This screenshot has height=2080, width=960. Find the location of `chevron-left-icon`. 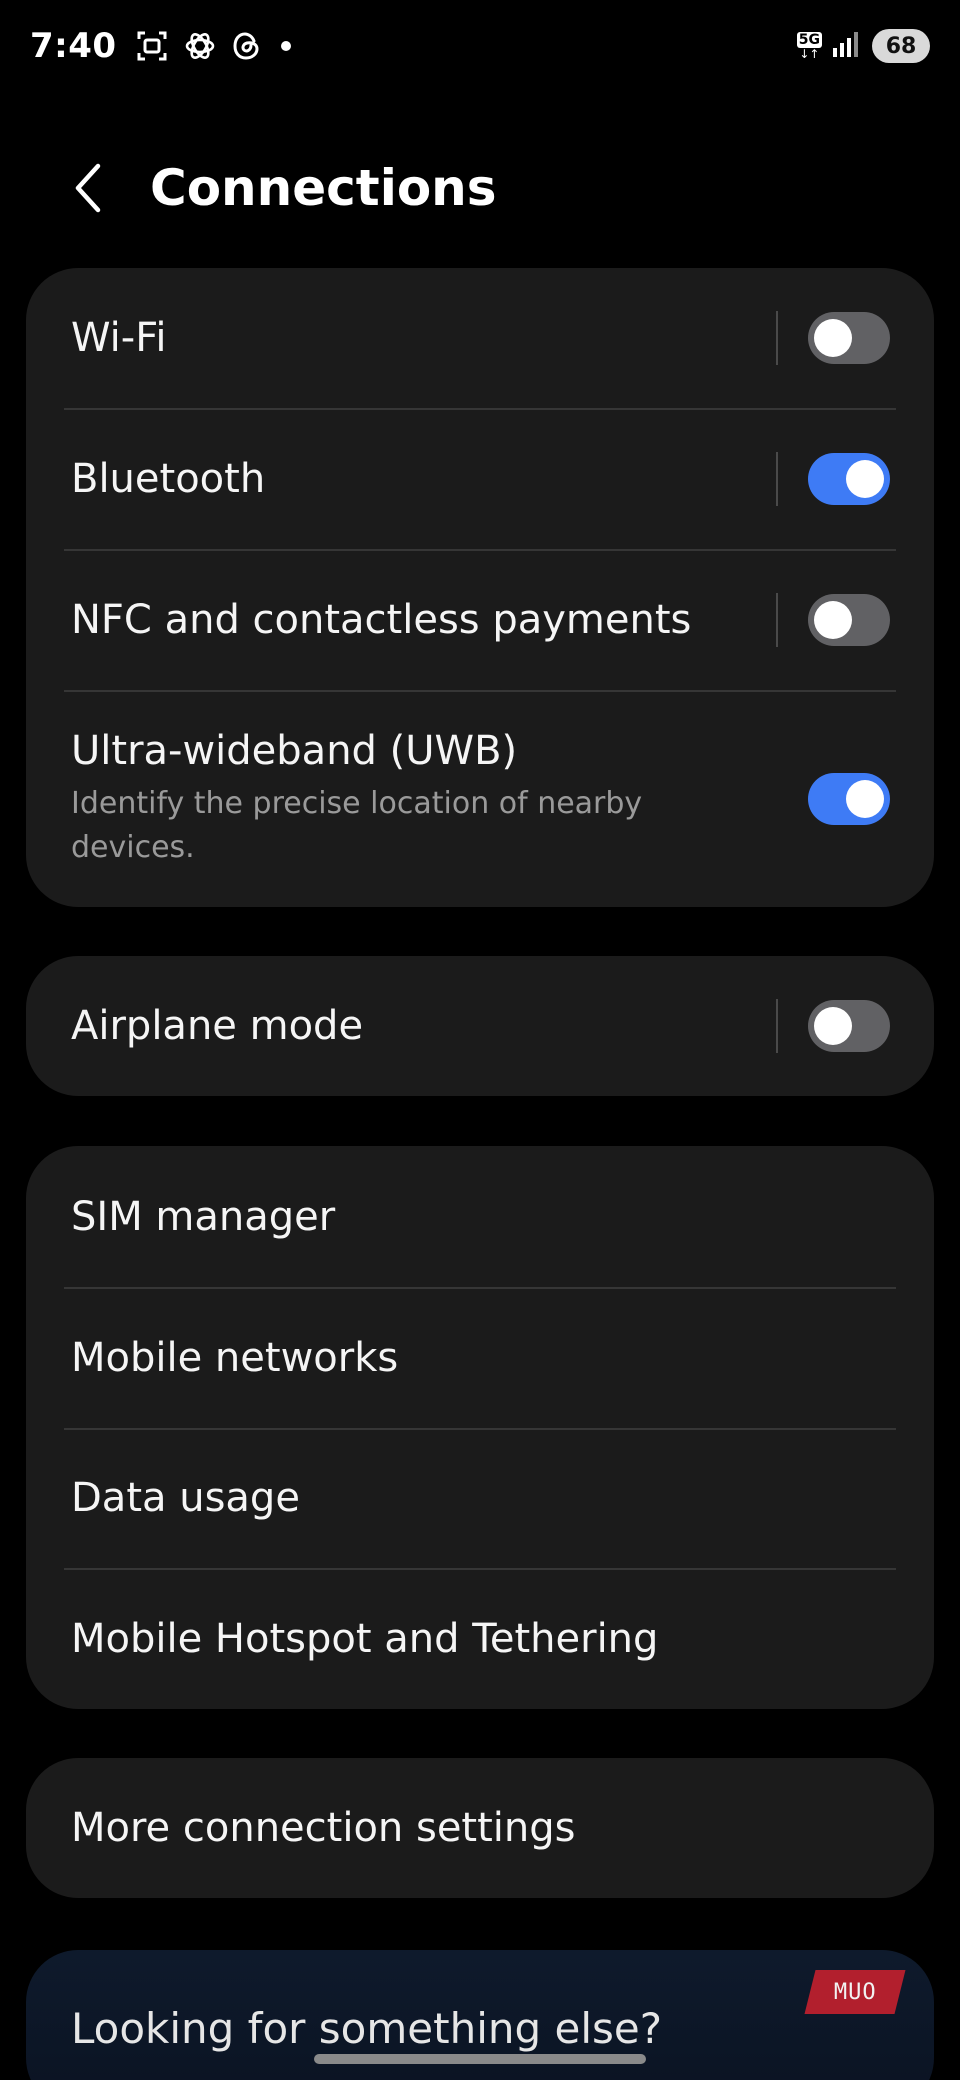

chevron-left-icon is located at coordinates (88, 188).